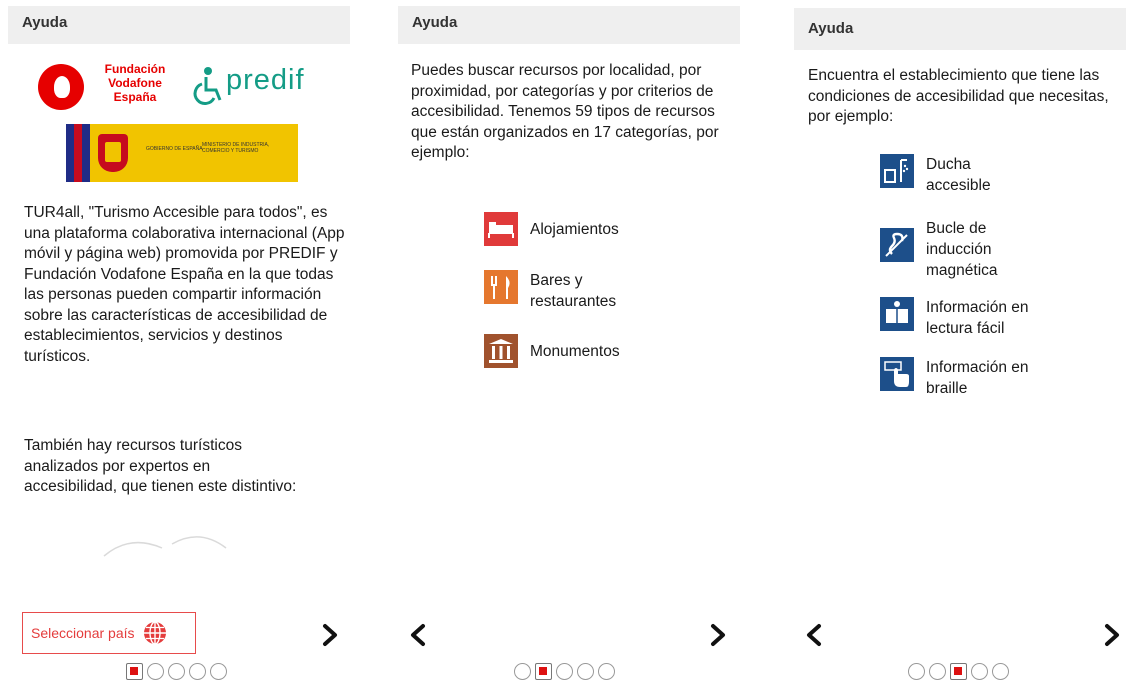 The height and width of the screenshot is (684, 1126). What do you see at coordinates (165, 546) in the screenshot?
I see `expert-badge-icon` at bounding box center [165, 546].